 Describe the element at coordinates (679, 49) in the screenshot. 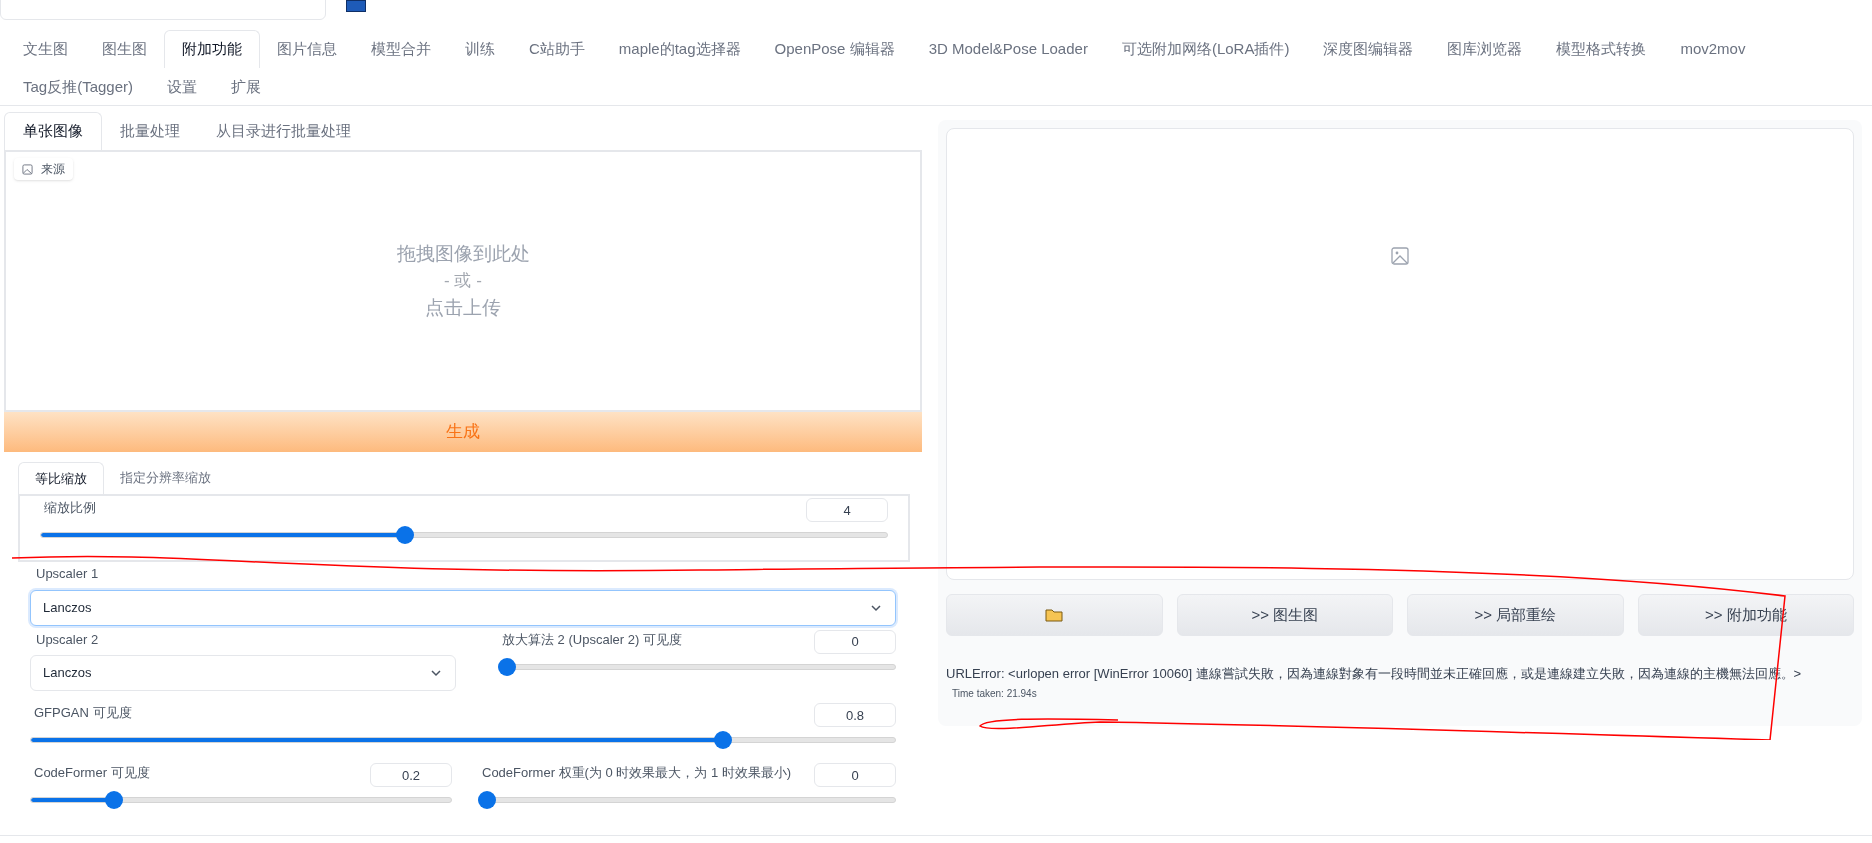

I see `main-tab: maple的tag选择器` at that location.